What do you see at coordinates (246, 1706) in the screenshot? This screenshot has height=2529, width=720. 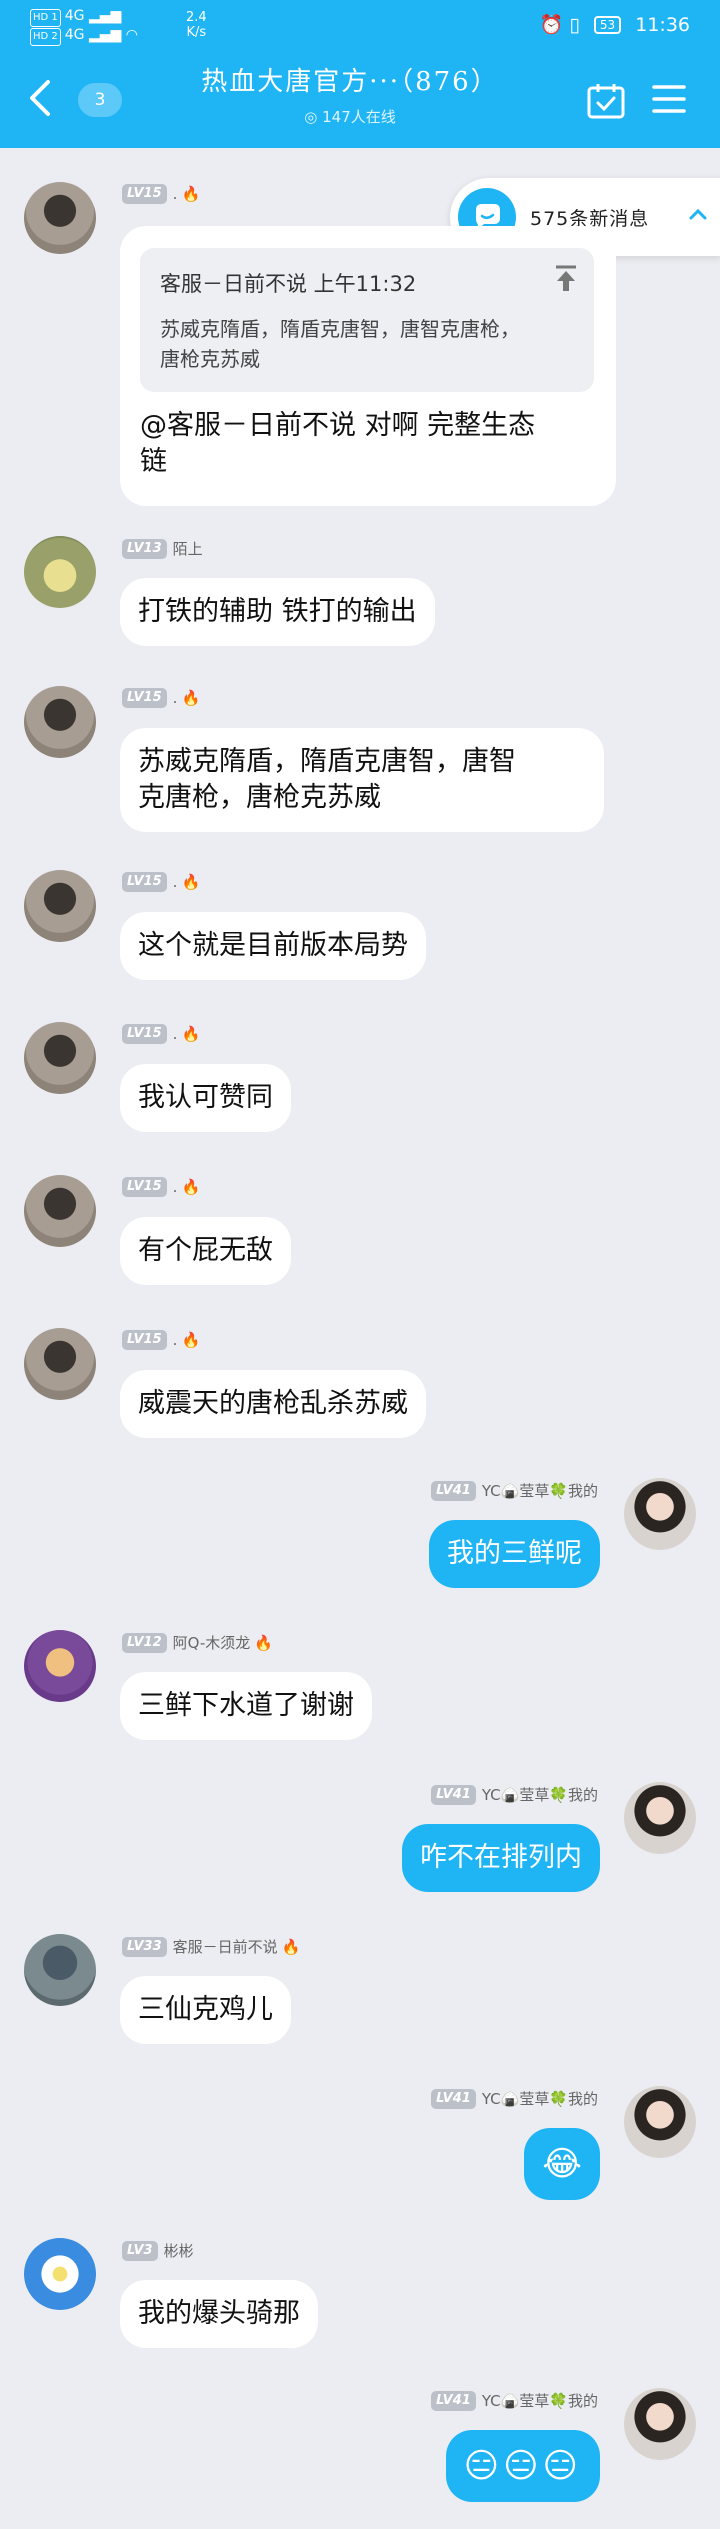 I see `message-bubble: 三鲜下水道了谢谢` at bounding box center [246, 1706].